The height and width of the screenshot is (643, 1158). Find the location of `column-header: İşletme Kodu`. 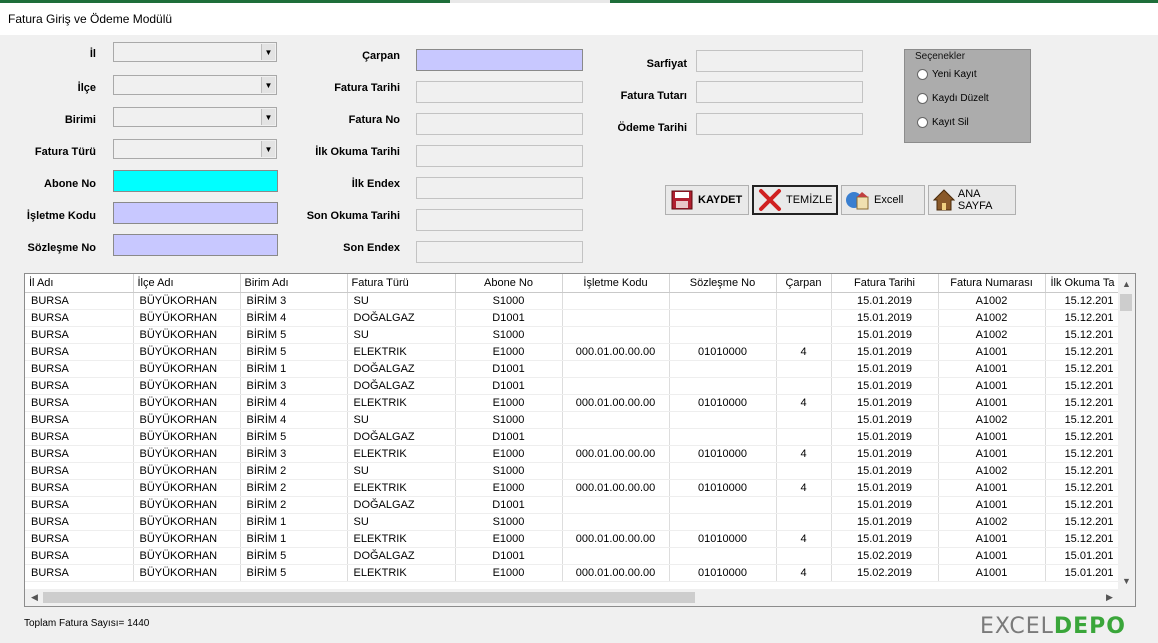

column-header: İşletme Kodu is located at coordinates (616, 283).